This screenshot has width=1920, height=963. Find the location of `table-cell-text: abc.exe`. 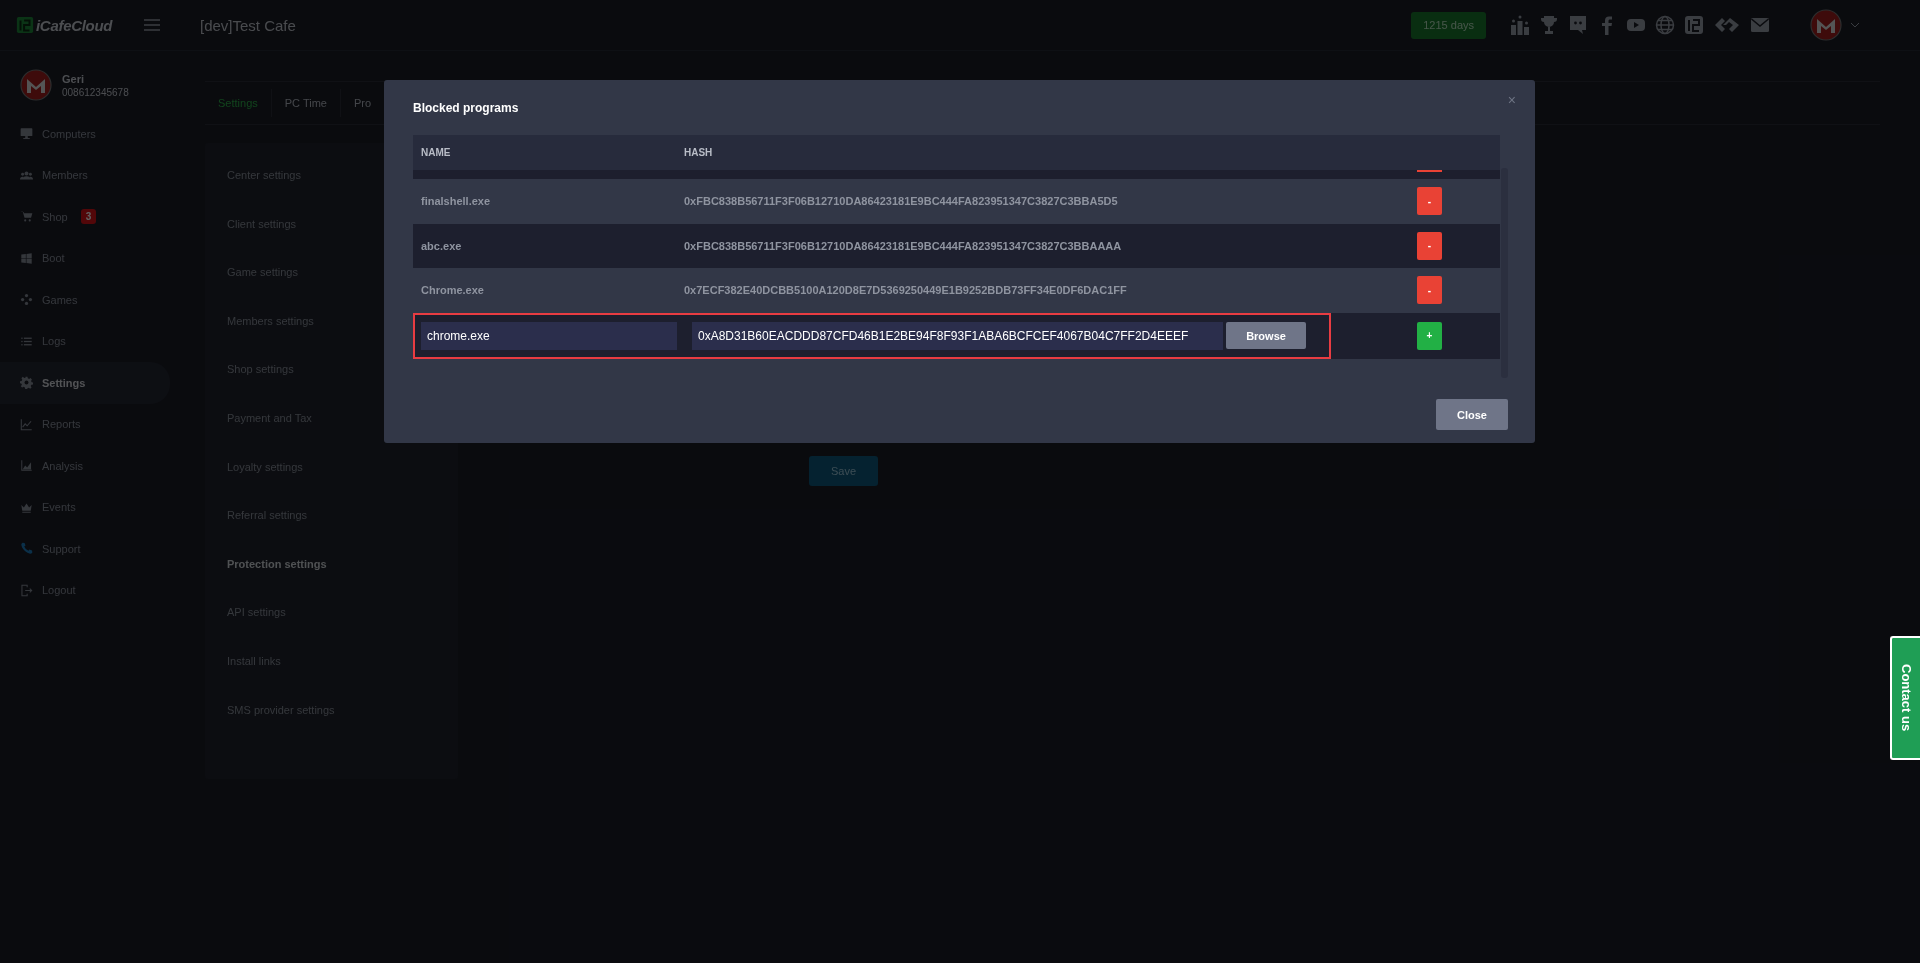

table-cell-text: abc.exe is located at coordinates (441, 245).